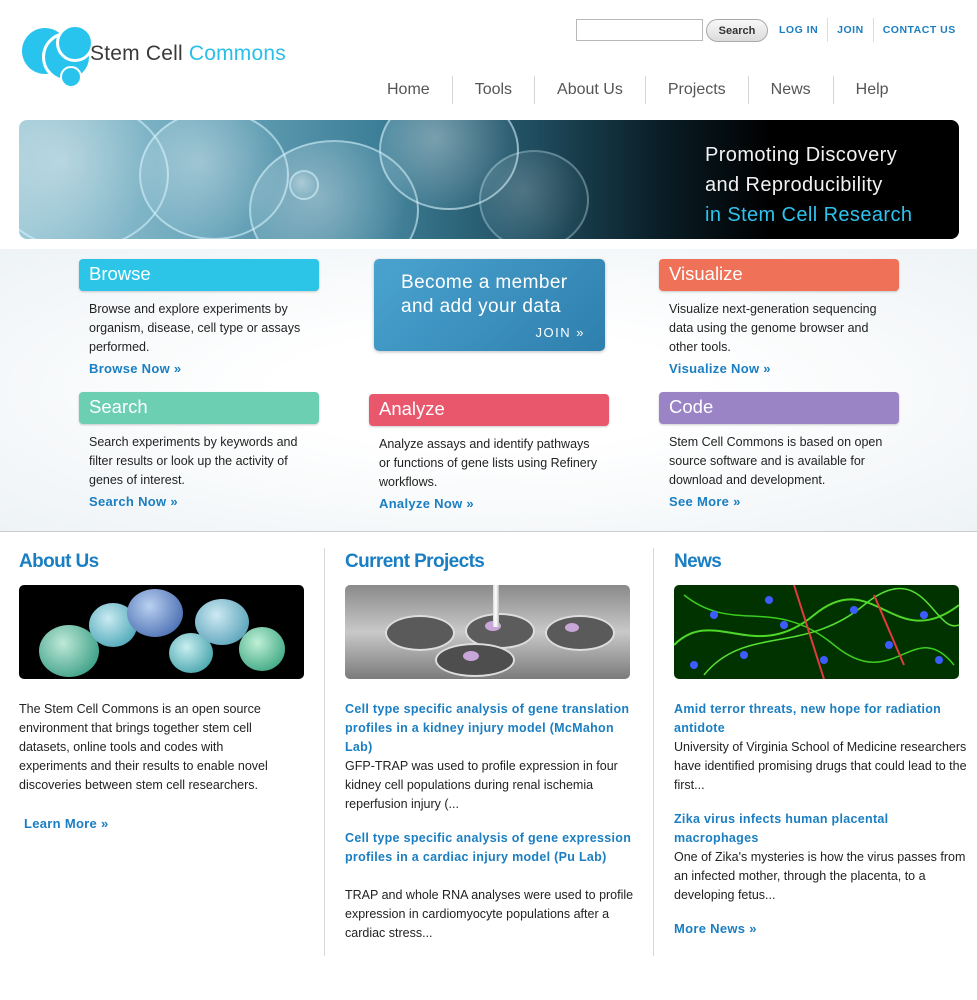 The width and height of the screenshot is (977, 1000). I want to click on visualize-now-link: Visualize Now », so click(779, 366).